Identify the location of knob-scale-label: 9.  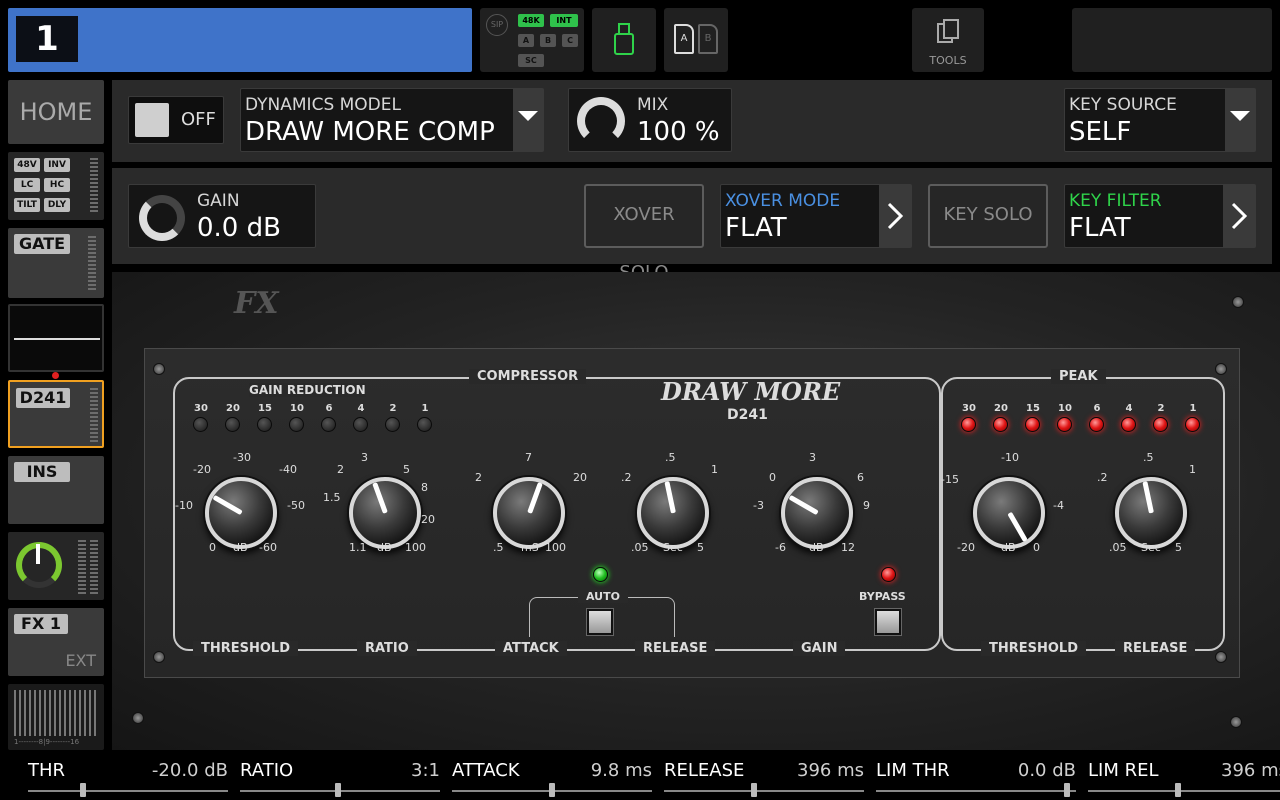
(866, 505).